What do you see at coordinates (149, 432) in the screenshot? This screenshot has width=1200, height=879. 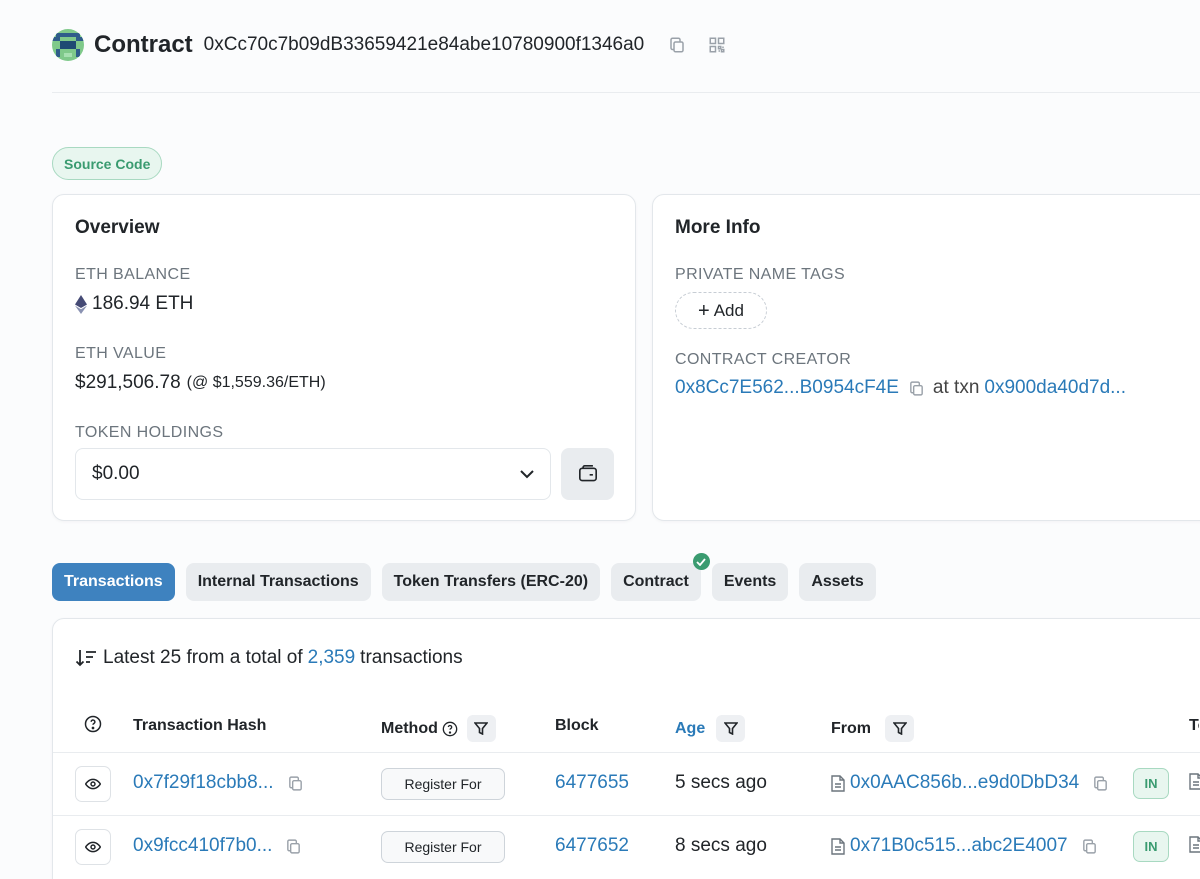 I see `token-holdings-label: TOKEN HOLDINGS` at bounding box center [149, 432].